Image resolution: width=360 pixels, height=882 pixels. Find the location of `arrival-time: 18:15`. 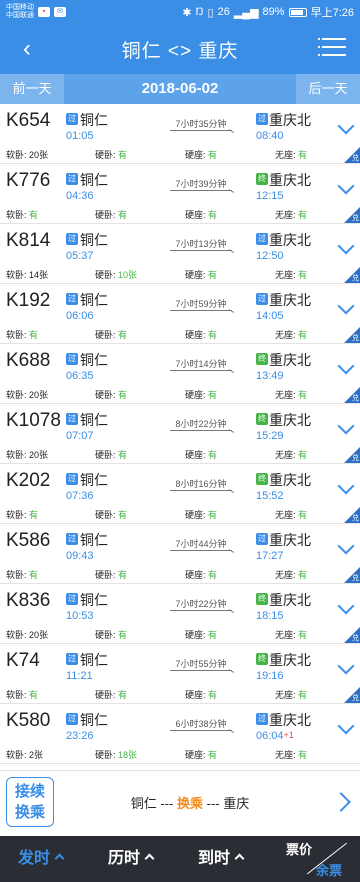

arrival-time: 18:15 is located at coordinates (270, 616).